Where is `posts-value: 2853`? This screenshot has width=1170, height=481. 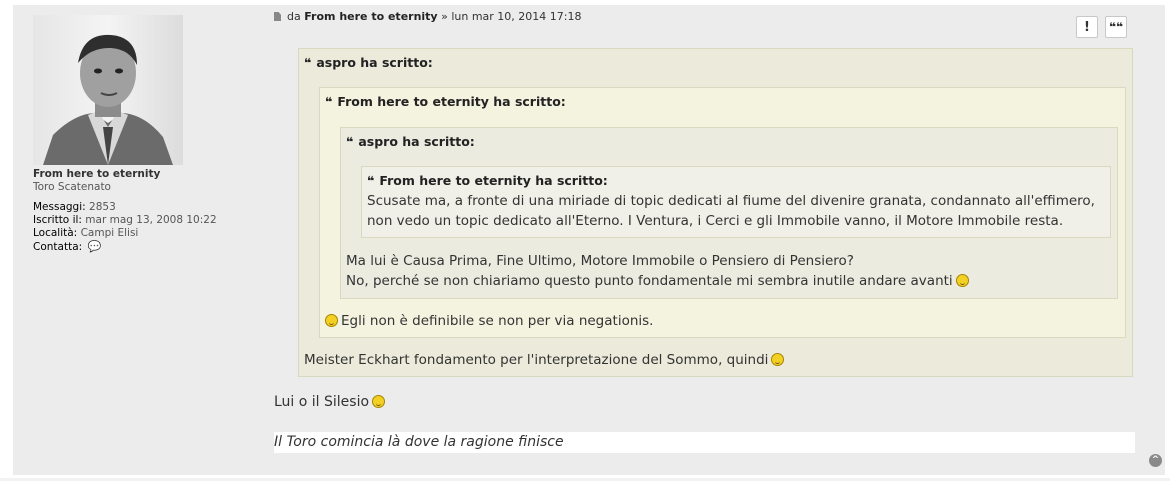
posts-value: 2853 is located at coordinates (102, 207).